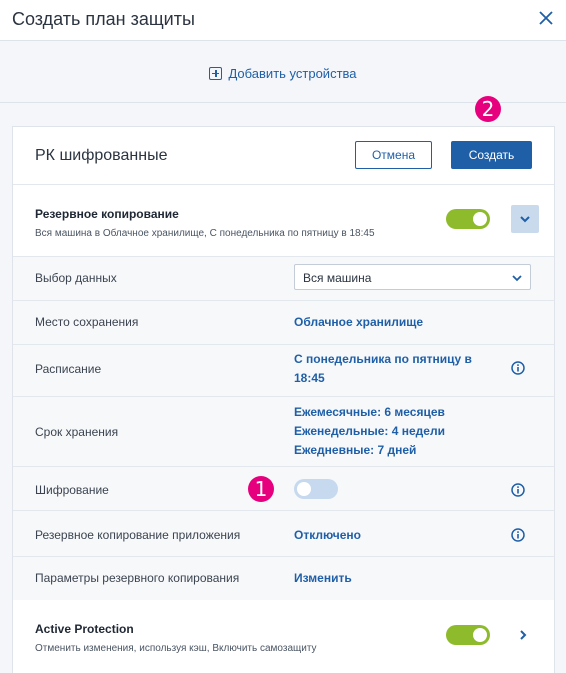 The height and width of the screenshot is (673, 566). What do you see at coordinates (292, 73) in the screenshot?
I see `add-devices-label: Добавить устройства` at bounding box center [292, 73].